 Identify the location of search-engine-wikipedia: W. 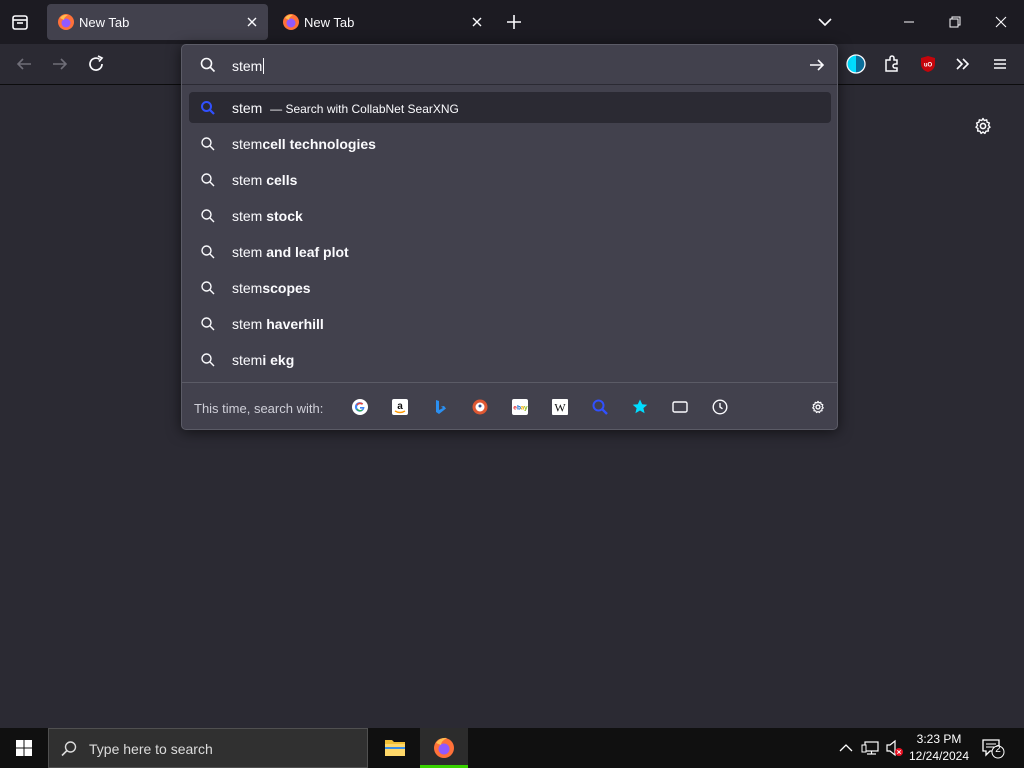
(560, 407).